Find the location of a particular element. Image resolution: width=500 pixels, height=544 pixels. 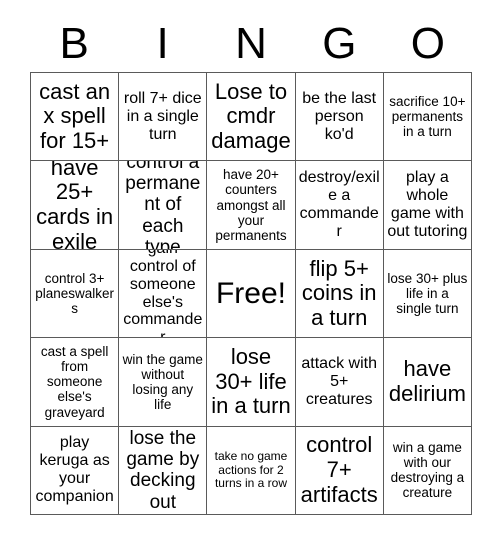

bingo-cell-label: play a whole game with out tutoring is located at coordinates (427, 204).